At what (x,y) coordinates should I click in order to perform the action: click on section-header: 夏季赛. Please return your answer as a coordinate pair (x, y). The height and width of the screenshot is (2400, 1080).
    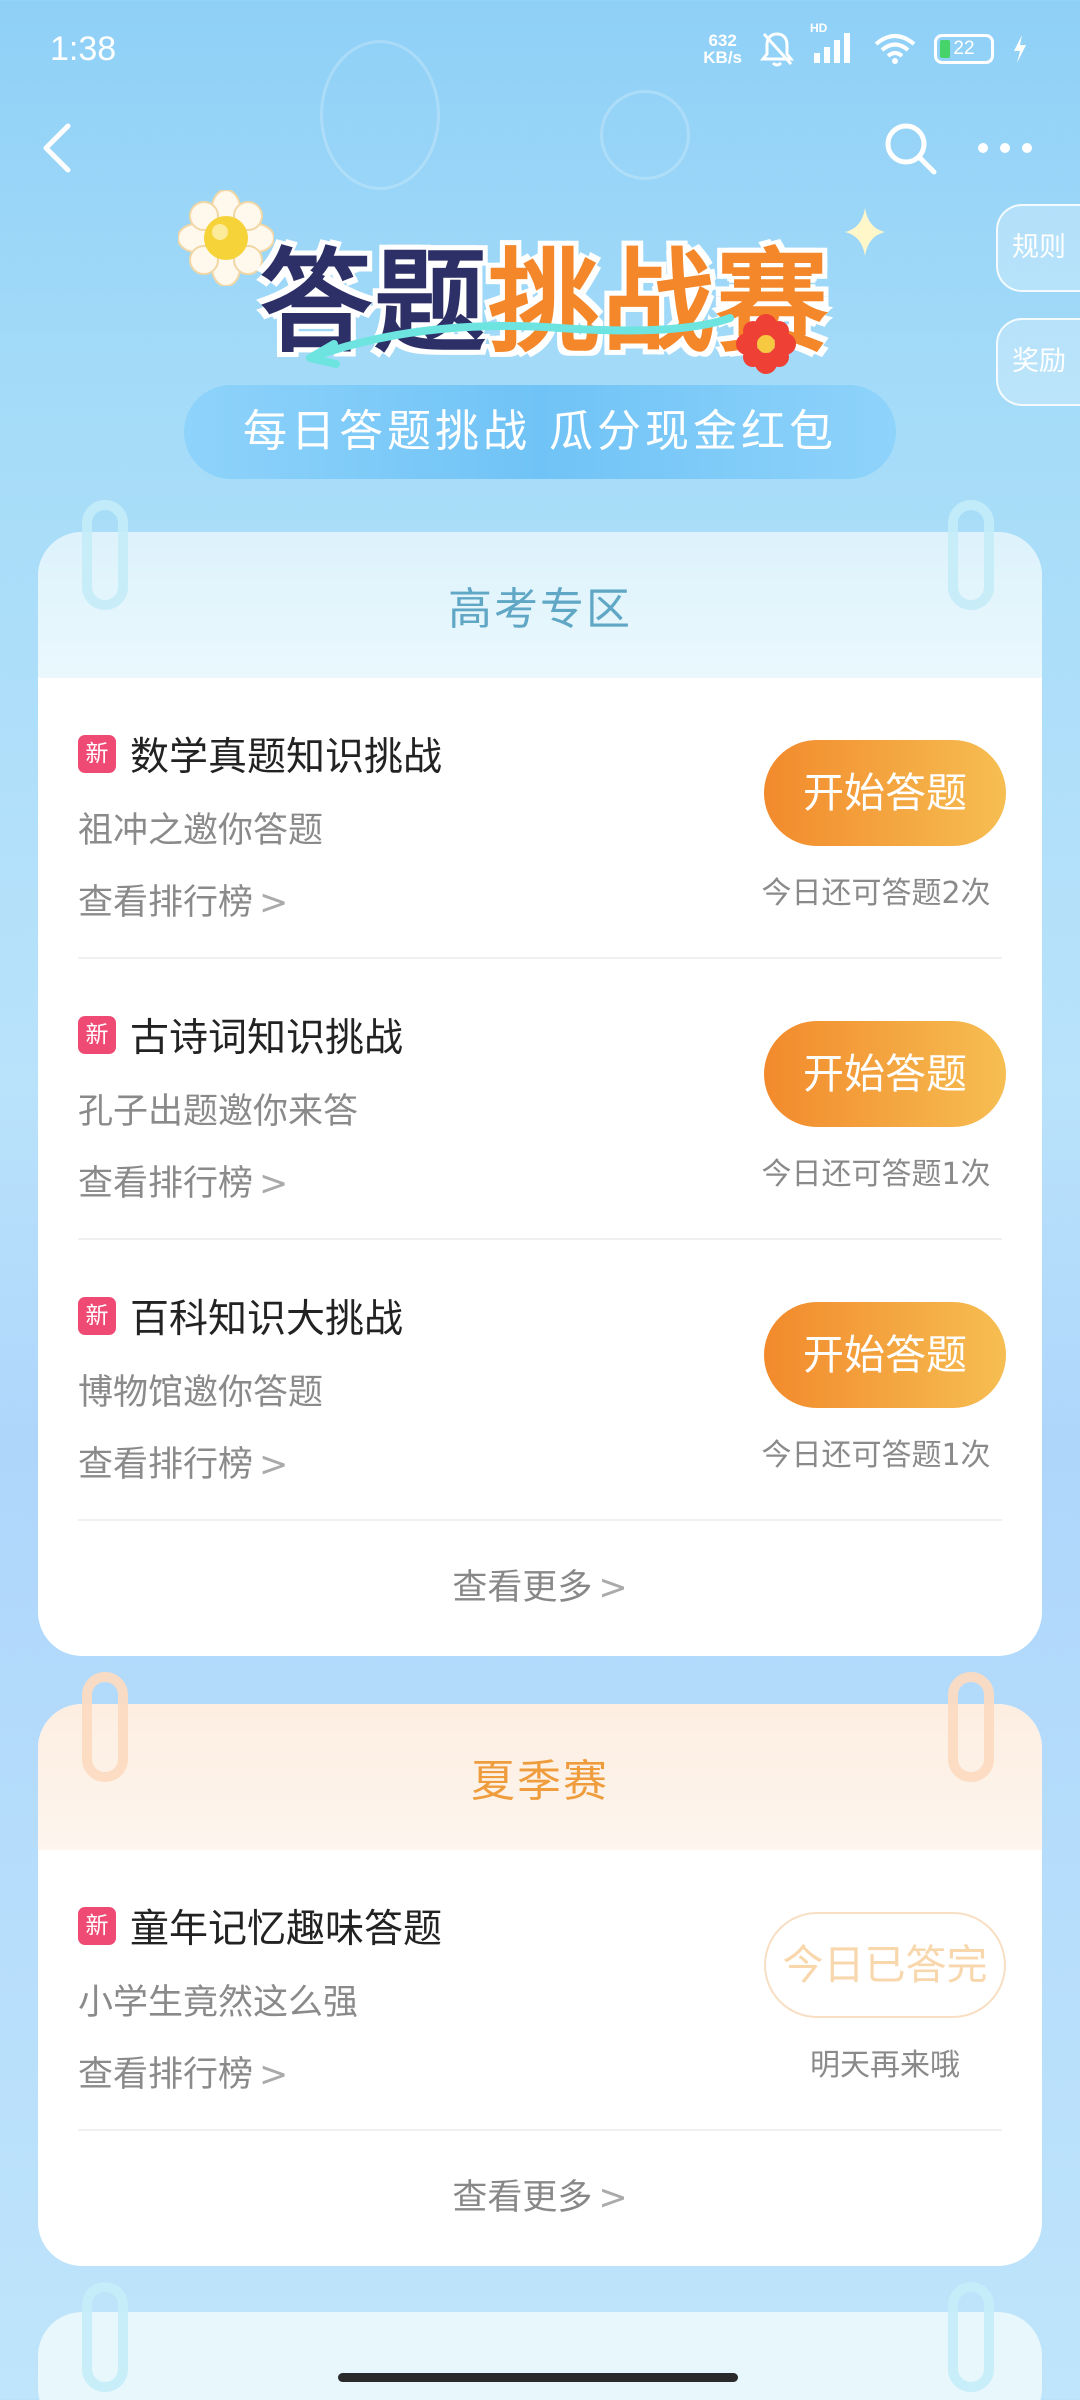
    Looking at the image, I should click on (540, 1777).